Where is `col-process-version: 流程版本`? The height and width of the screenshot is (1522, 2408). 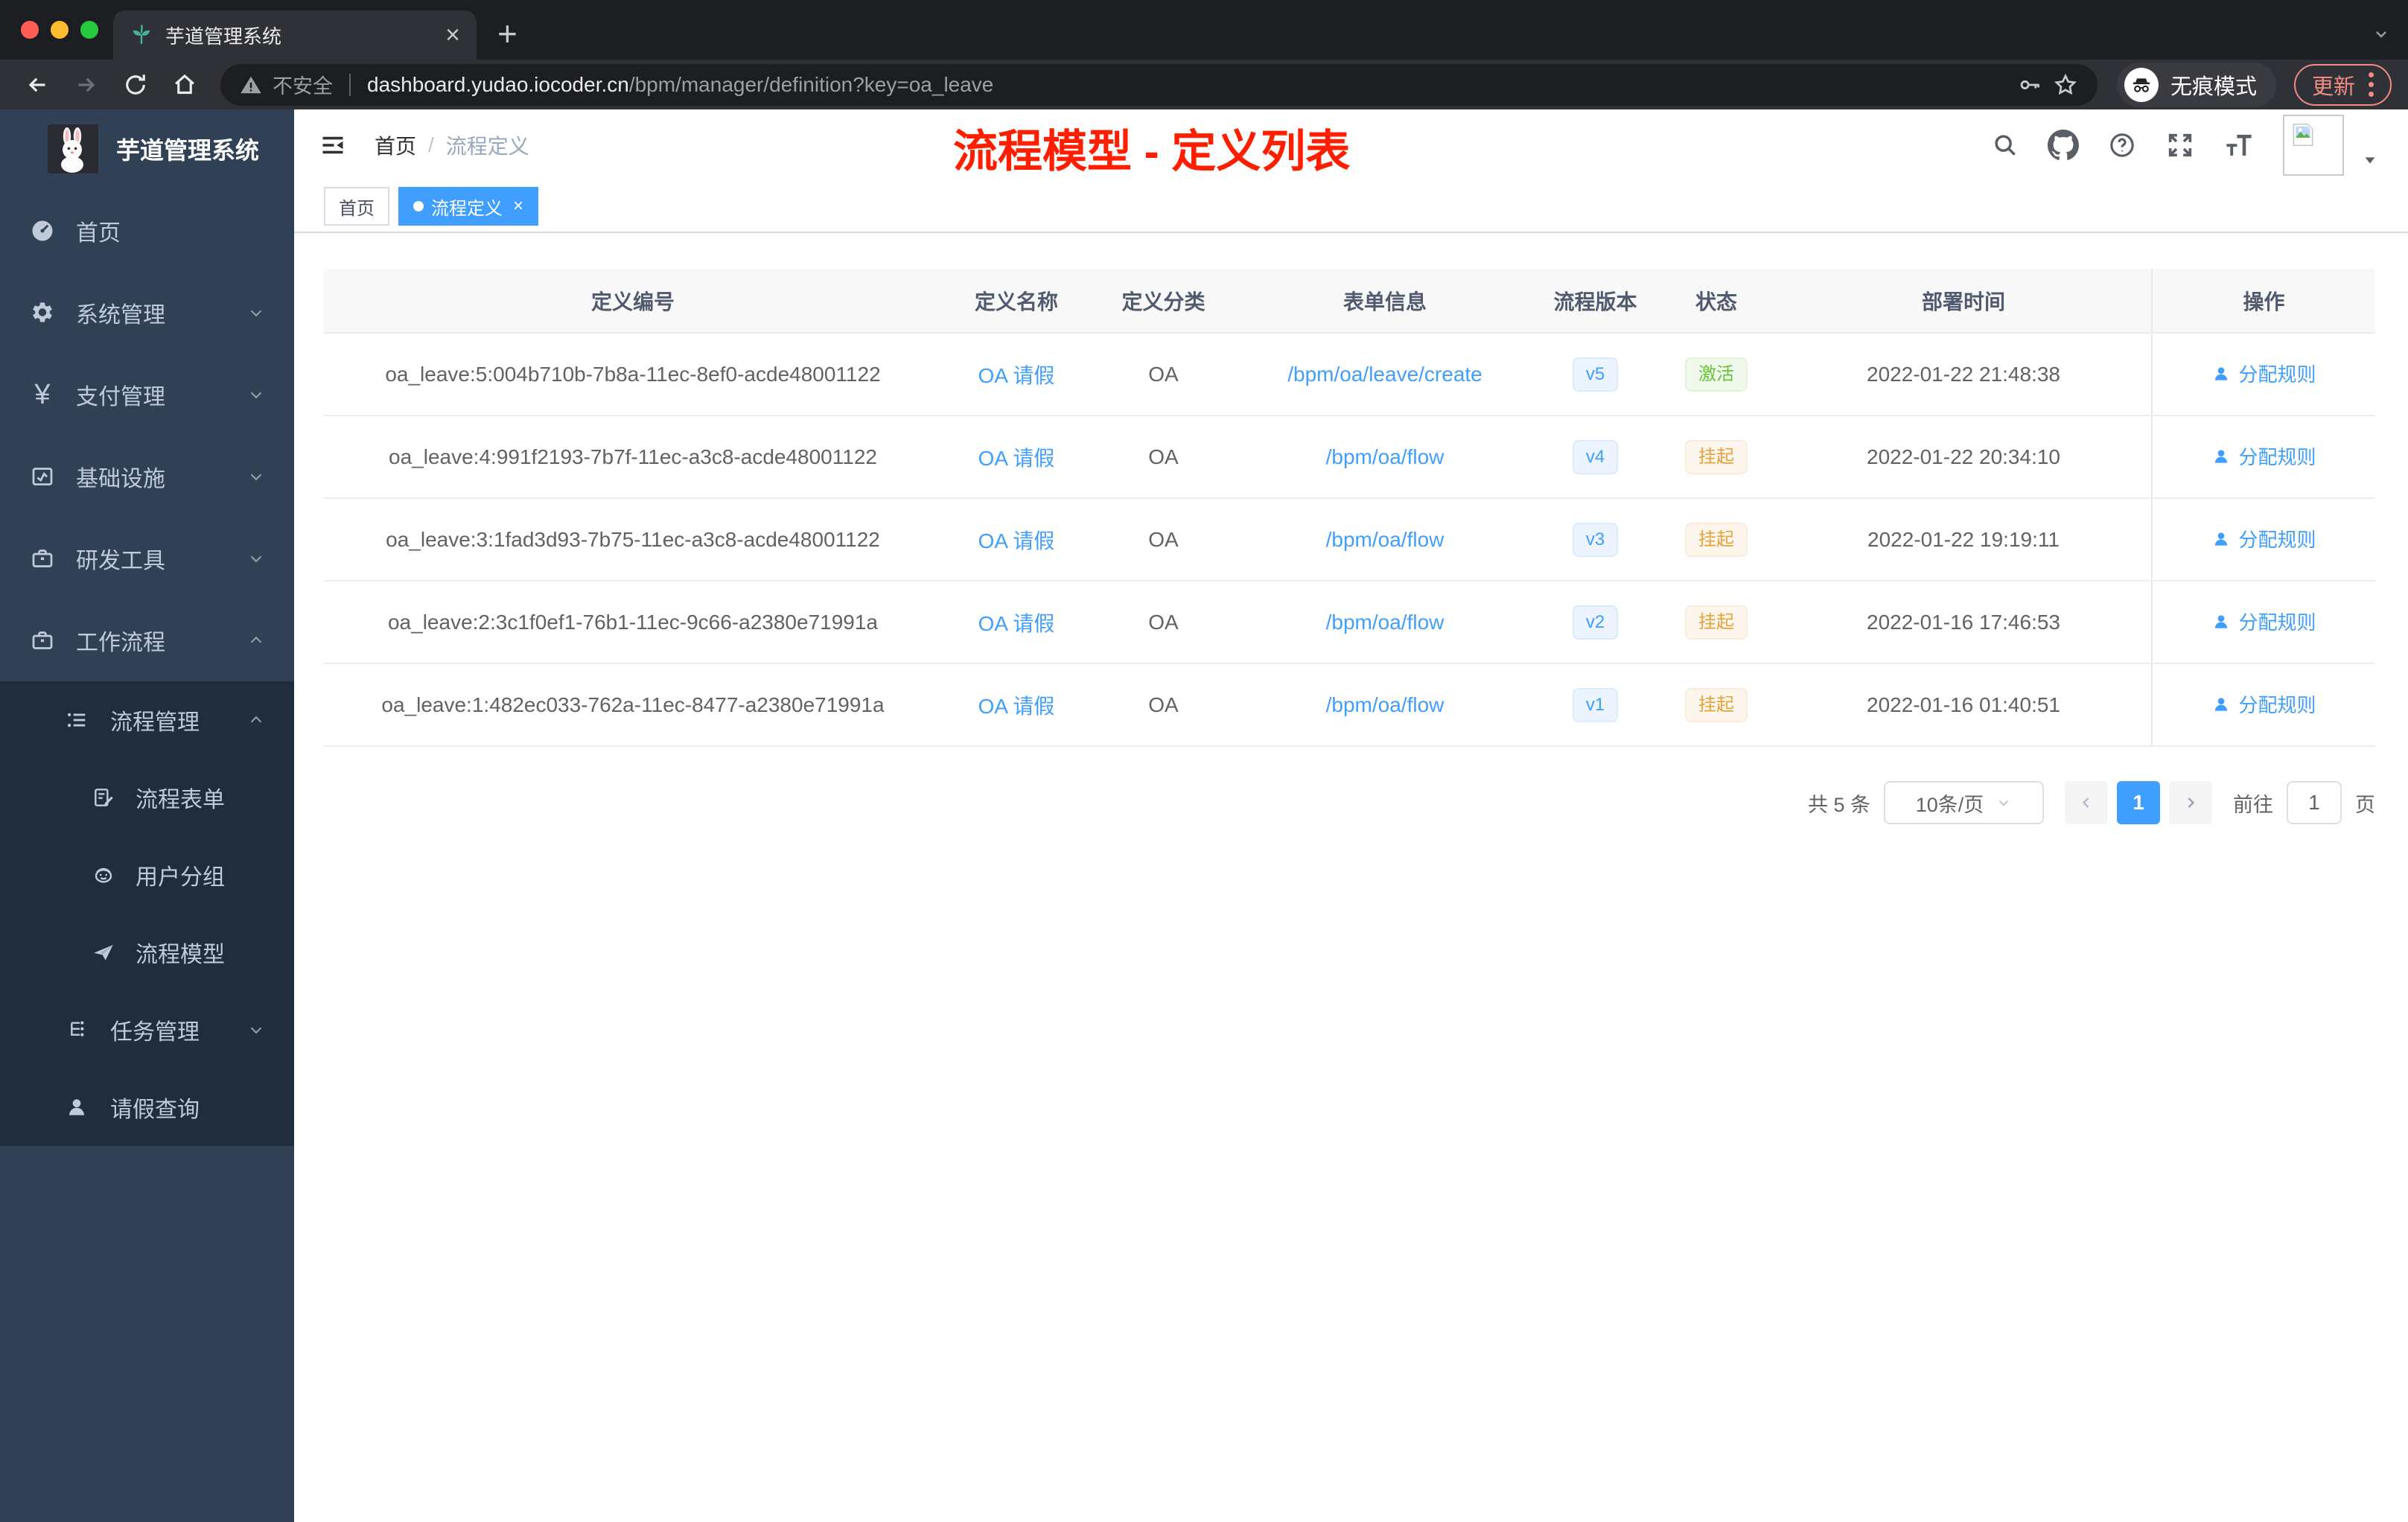
col-process-version: 流程版本 is located at coordinates (1595, 301).